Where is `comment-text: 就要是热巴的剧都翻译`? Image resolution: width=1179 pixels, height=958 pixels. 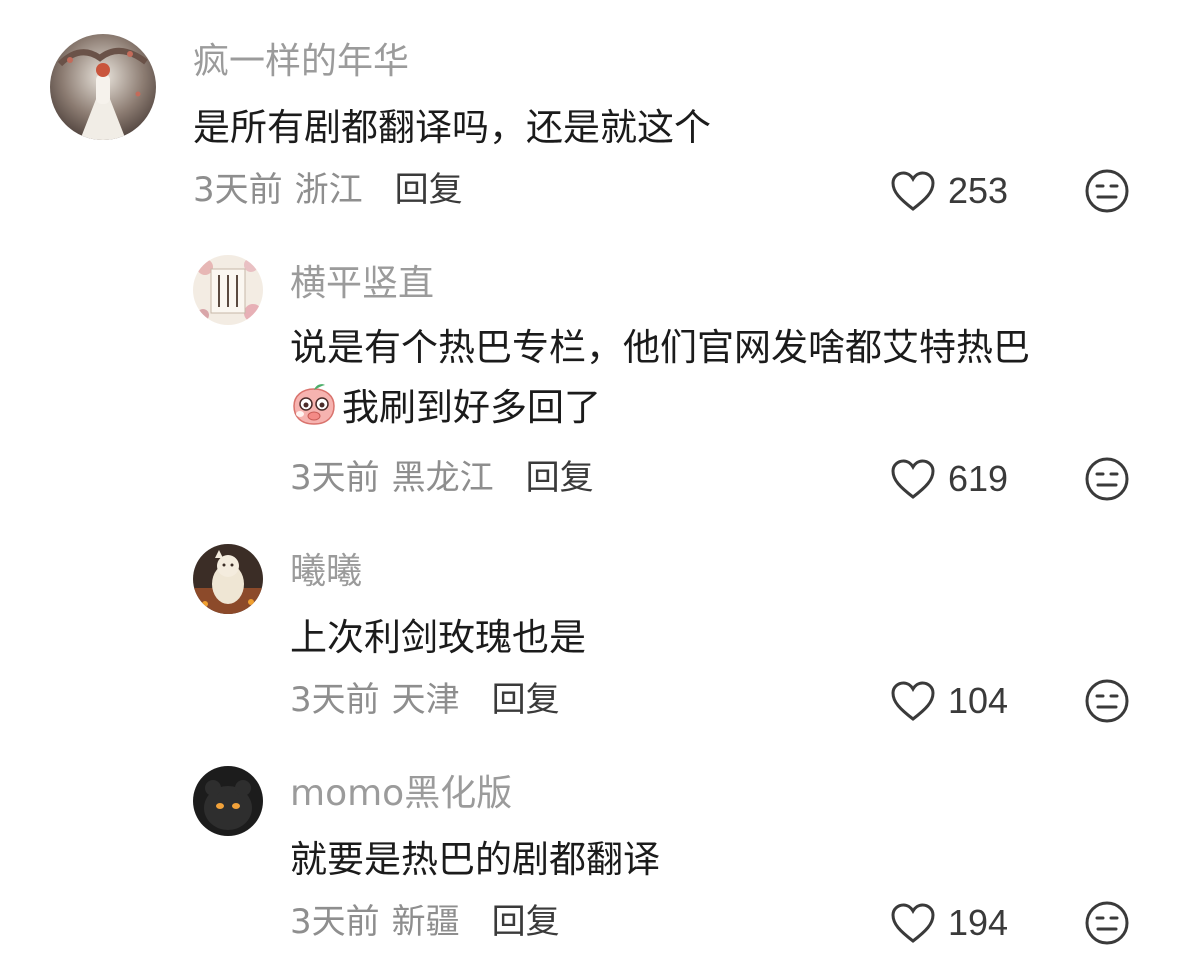
comment-text: 就要是热巴的剧都翻译 is located at coordinates (475, 860).